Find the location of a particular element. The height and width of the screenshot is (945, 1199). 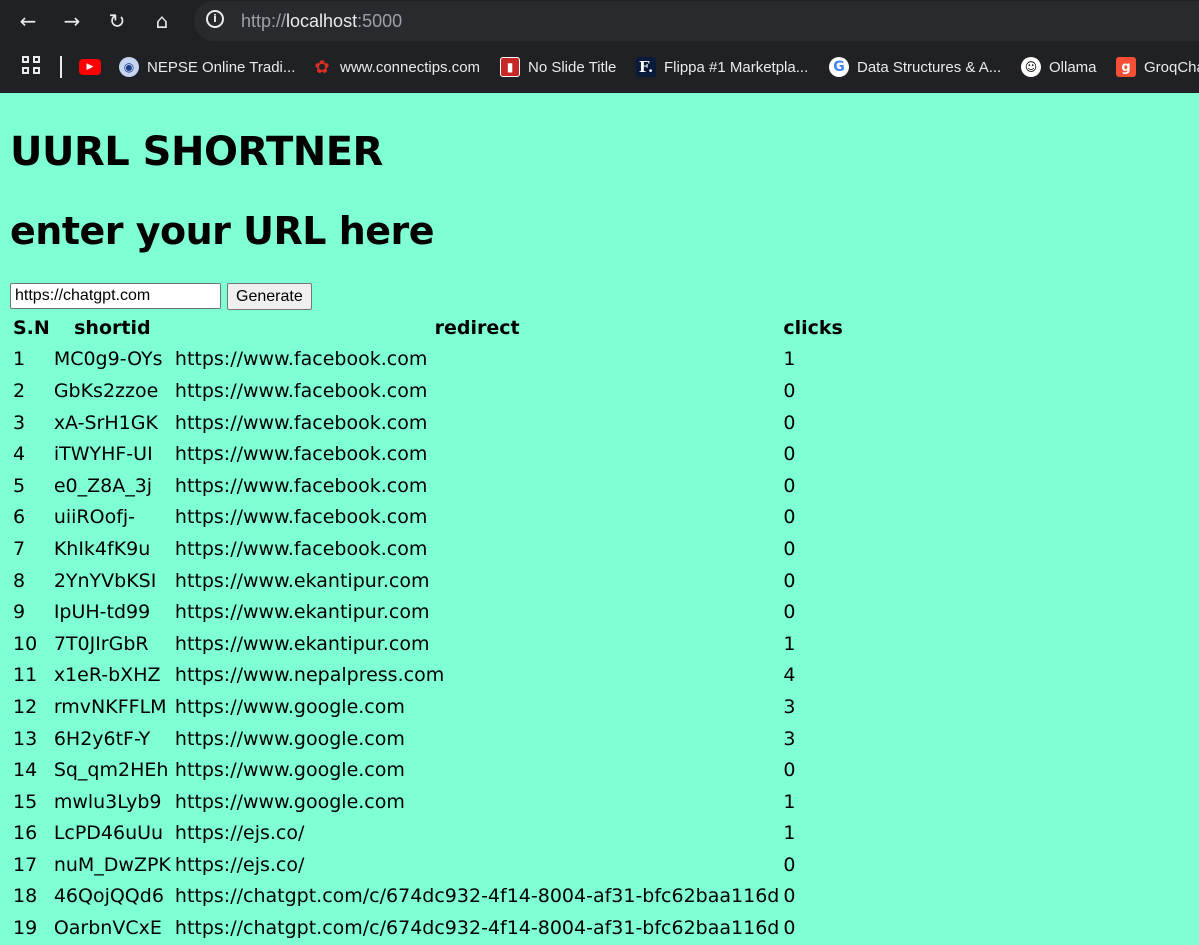

header-sn: S.N is located at coordinates (31, 327).